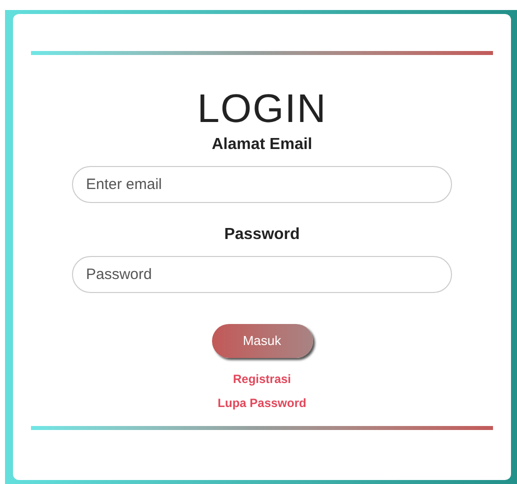  Describe the element at coordinates (262, 403) in the screenshot. I see `link: Lupa Password` at that location.